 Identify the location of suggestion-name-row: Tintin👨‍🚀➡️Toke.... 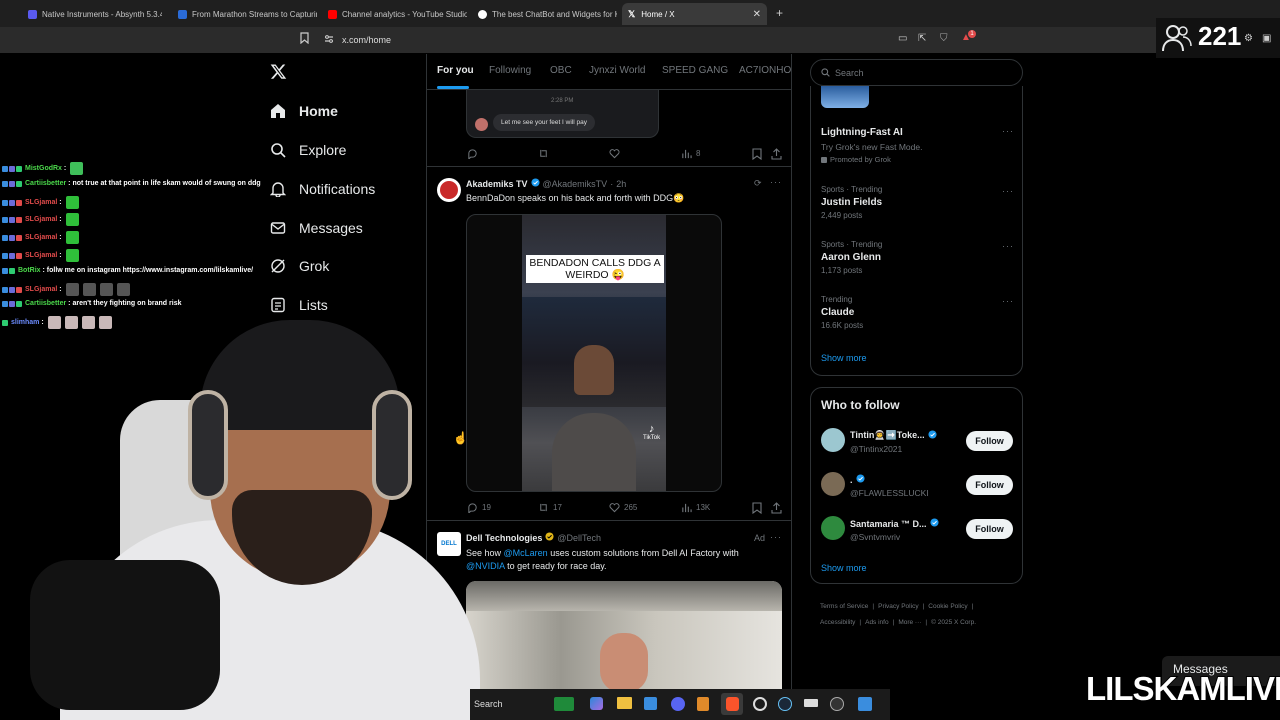
(893, 435).